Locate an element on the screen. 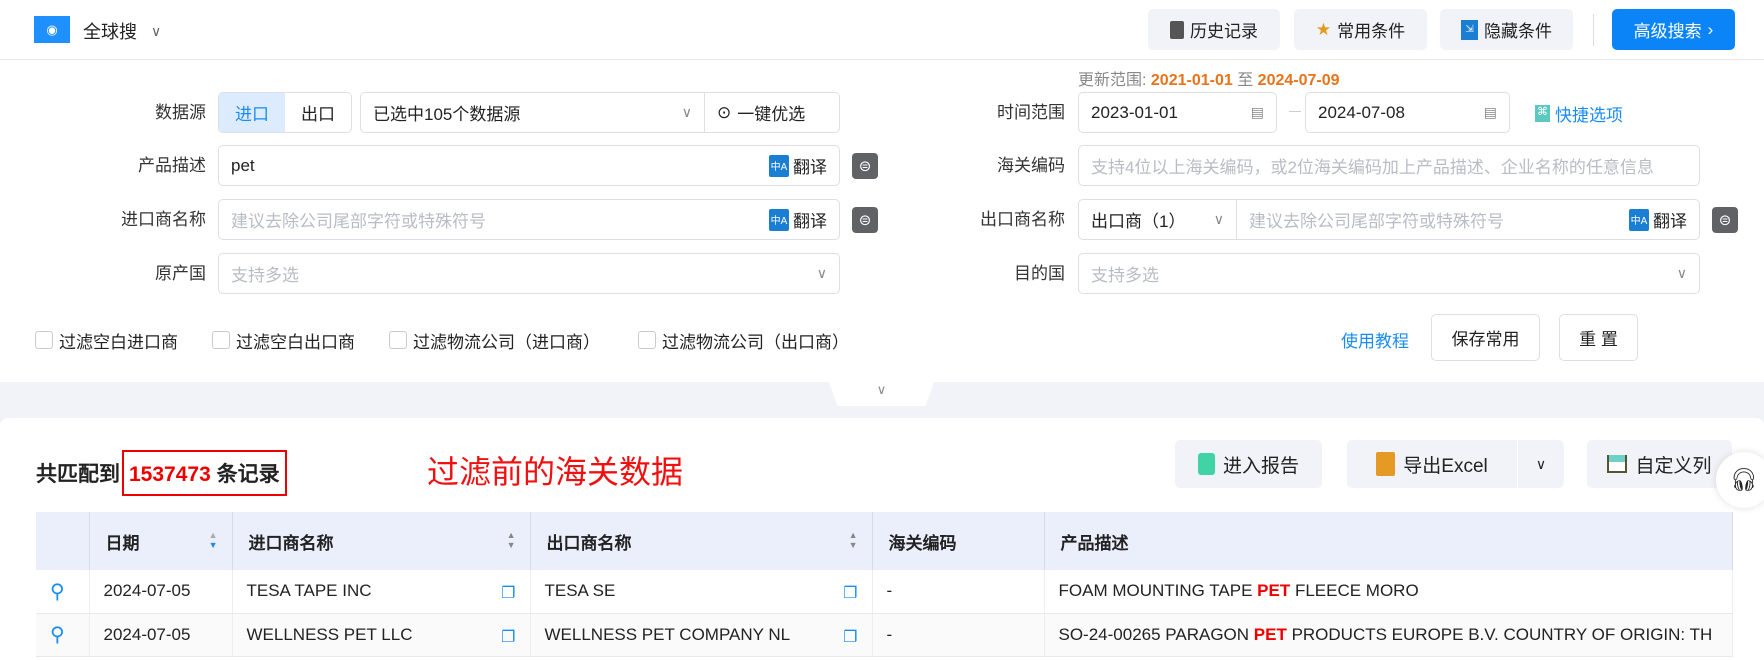 The width and height of the screenshot is (1764, 660). filter-logistics-exporter-checkbox: 过滤物流公司（出口商） is located at coordinates (743, 340).